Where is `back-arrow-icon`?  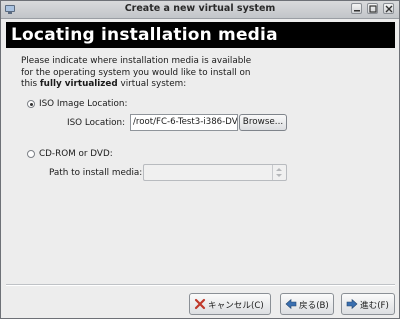 back-arrow-icon is located at coordinates (291, 304).